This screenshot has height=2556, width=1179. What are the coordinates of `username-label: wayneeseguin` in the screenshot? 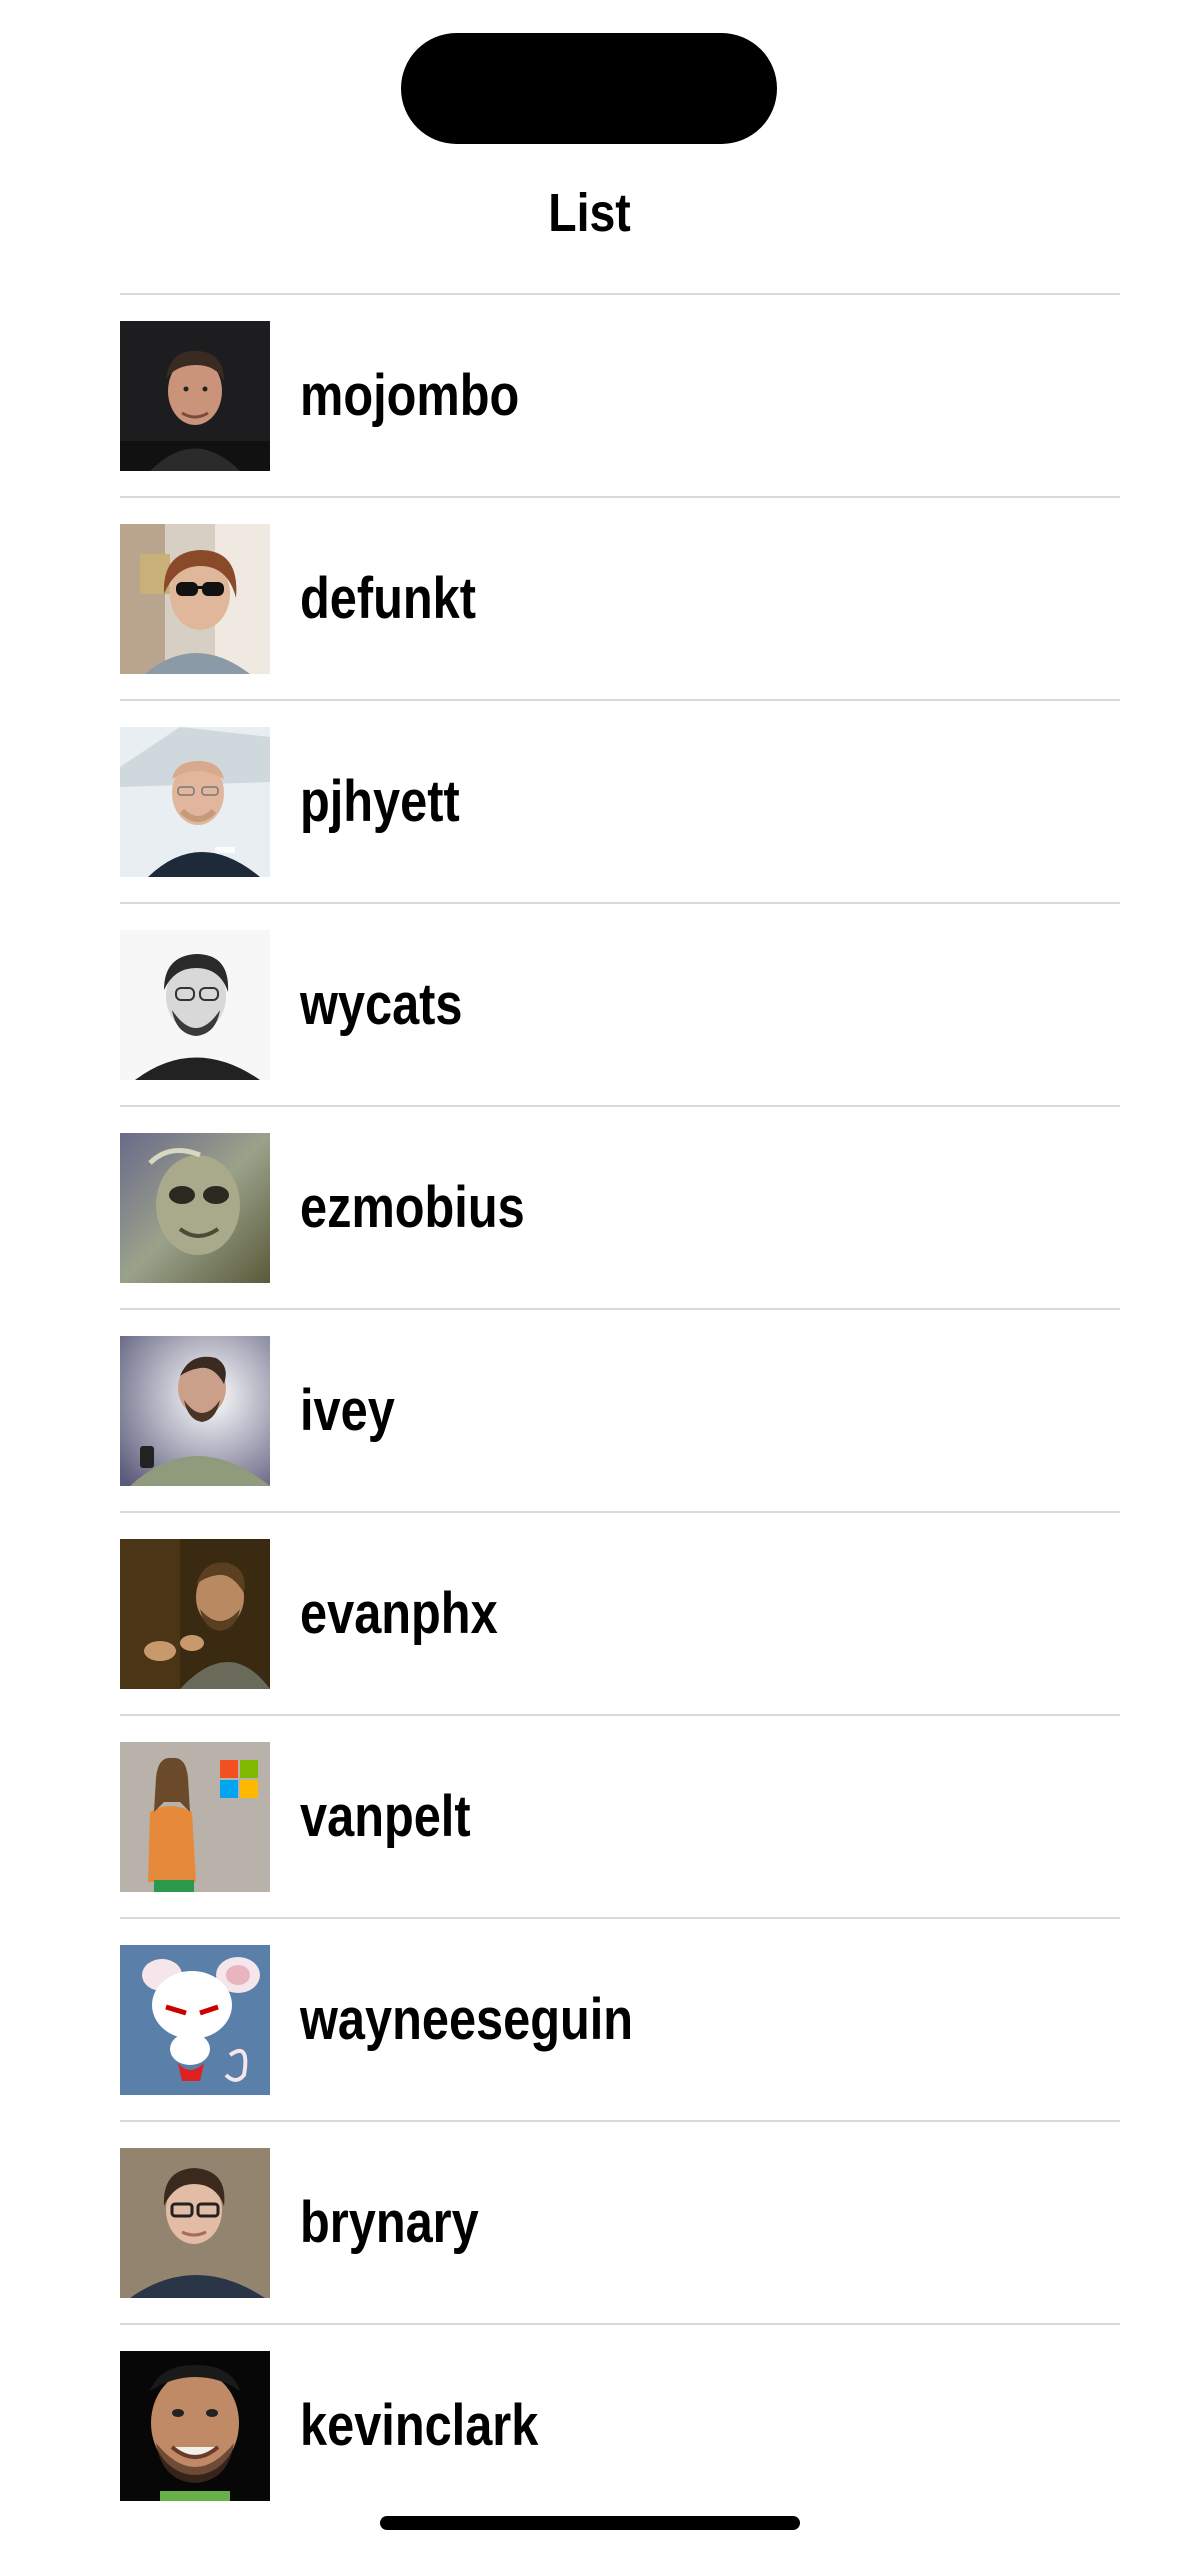 It's located at (467, 2019).